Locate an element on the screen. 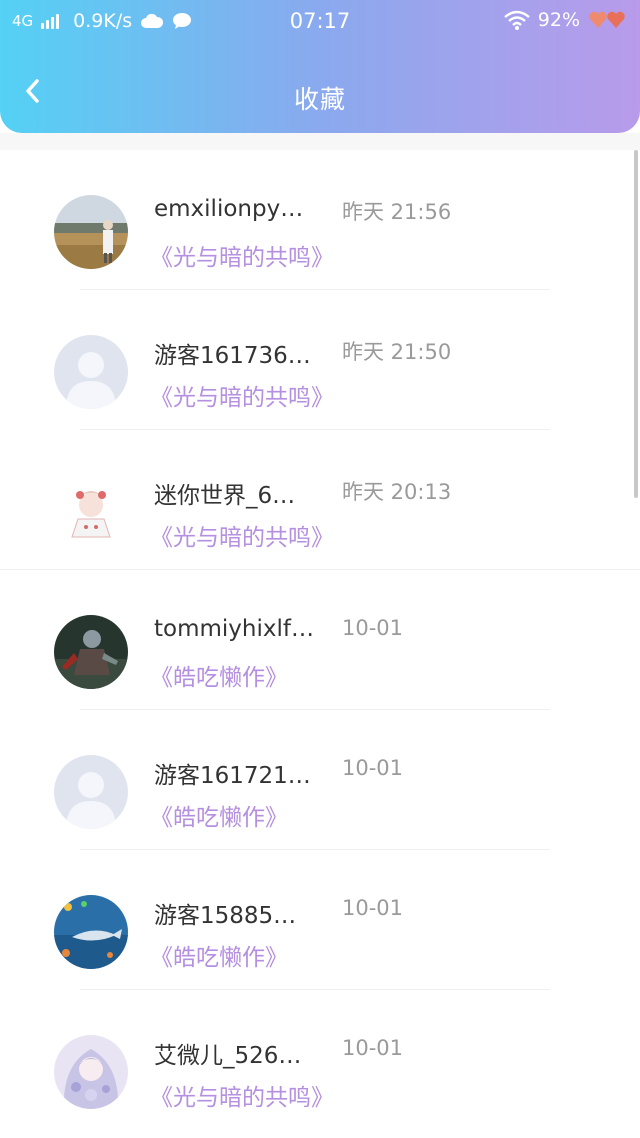  status-right: 92% is located at coordinates (565, 20).